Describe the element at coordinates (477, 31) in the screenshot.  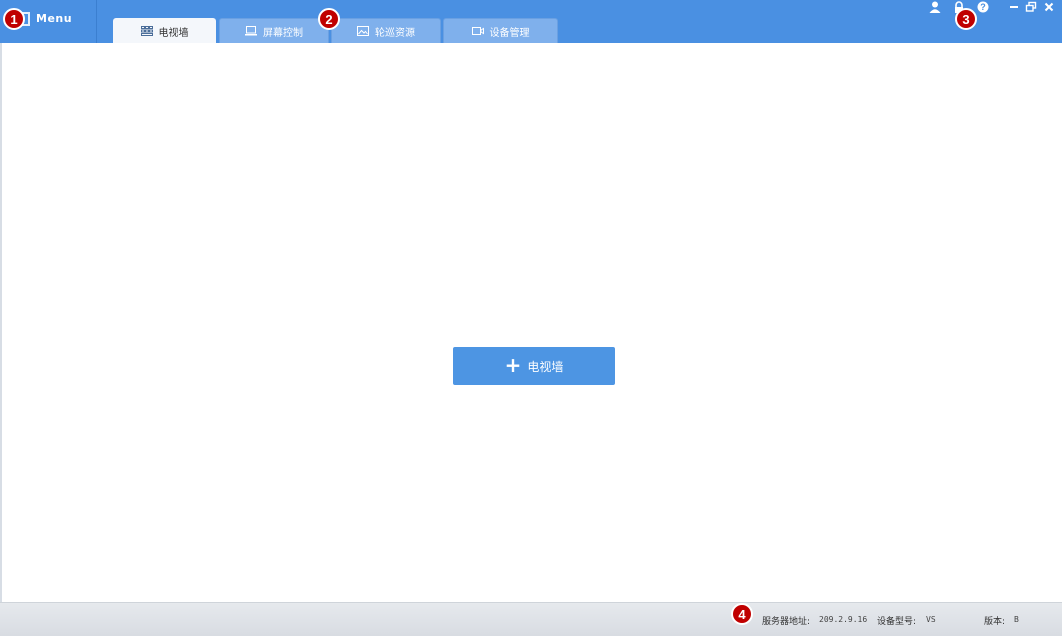
I see `camera-icon` at that location.